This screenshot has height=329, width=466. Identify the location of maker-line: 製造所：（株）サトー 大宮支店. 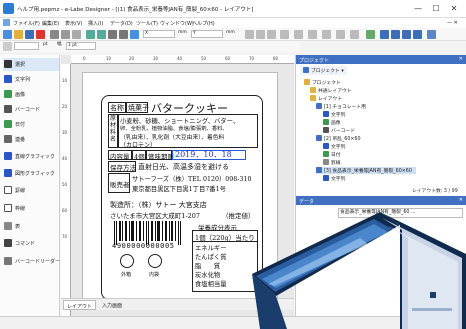
(158, 205).